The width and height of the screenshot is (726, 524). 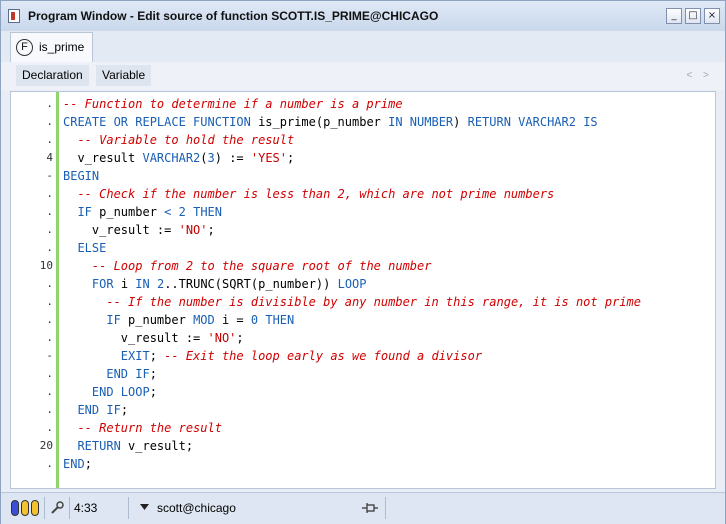 What do you see at coordinates (157, 320) in the screenshot?
I see `code-token: p_number` at bounding box center [157, 320].